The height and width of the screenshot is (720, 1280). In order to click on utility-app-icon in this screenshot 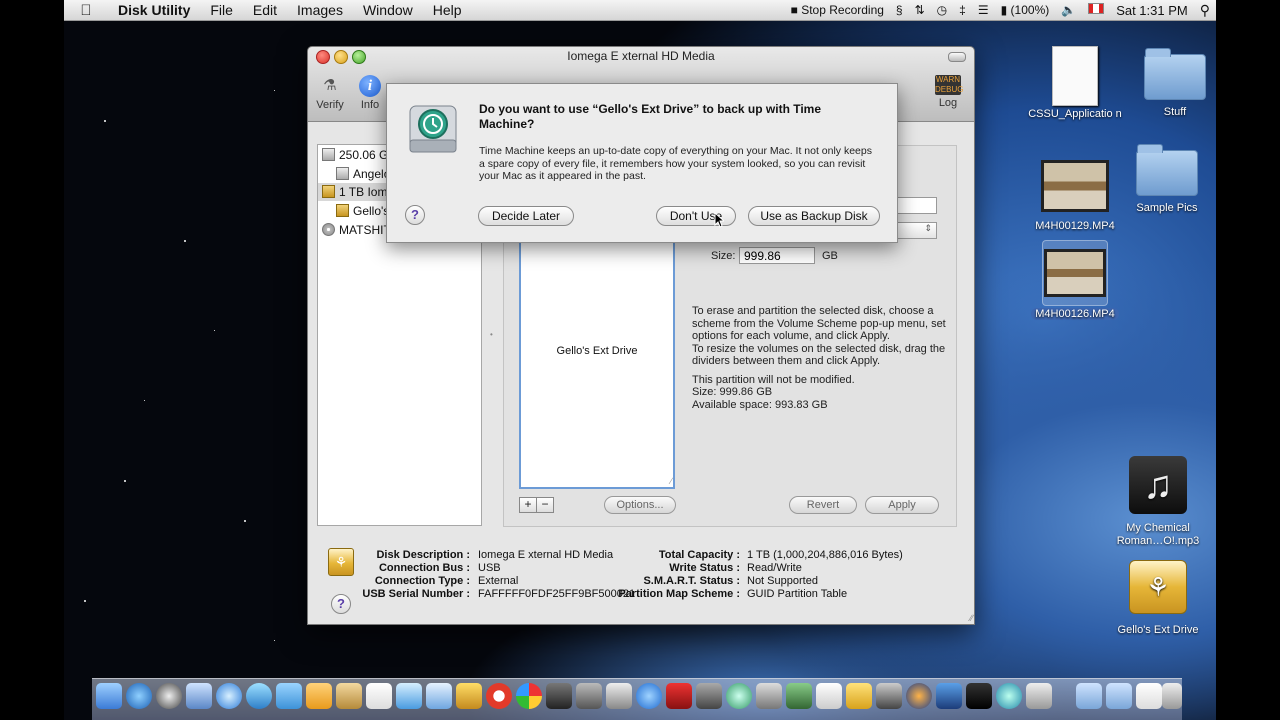, I will do `click(799, 696)`.